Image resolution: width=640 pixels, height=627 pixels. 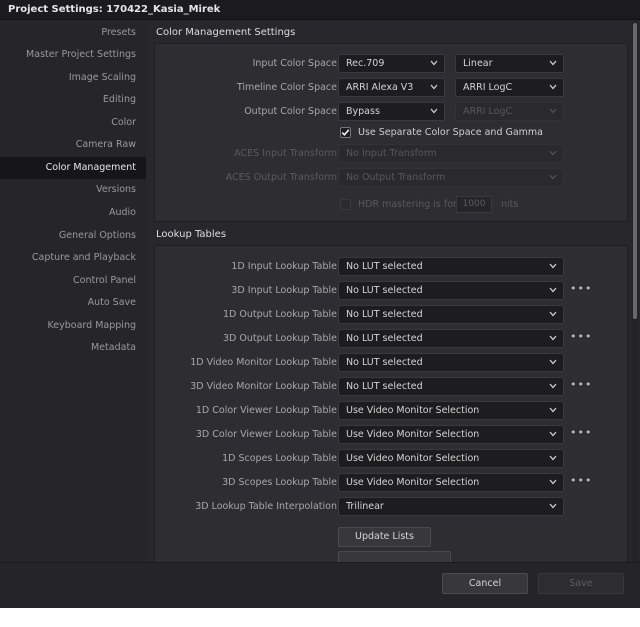 What do you see at coordinates (478, 63) in the screenshot?
I see `input-gamma-value: Linear` at bounding box center [478, 63].